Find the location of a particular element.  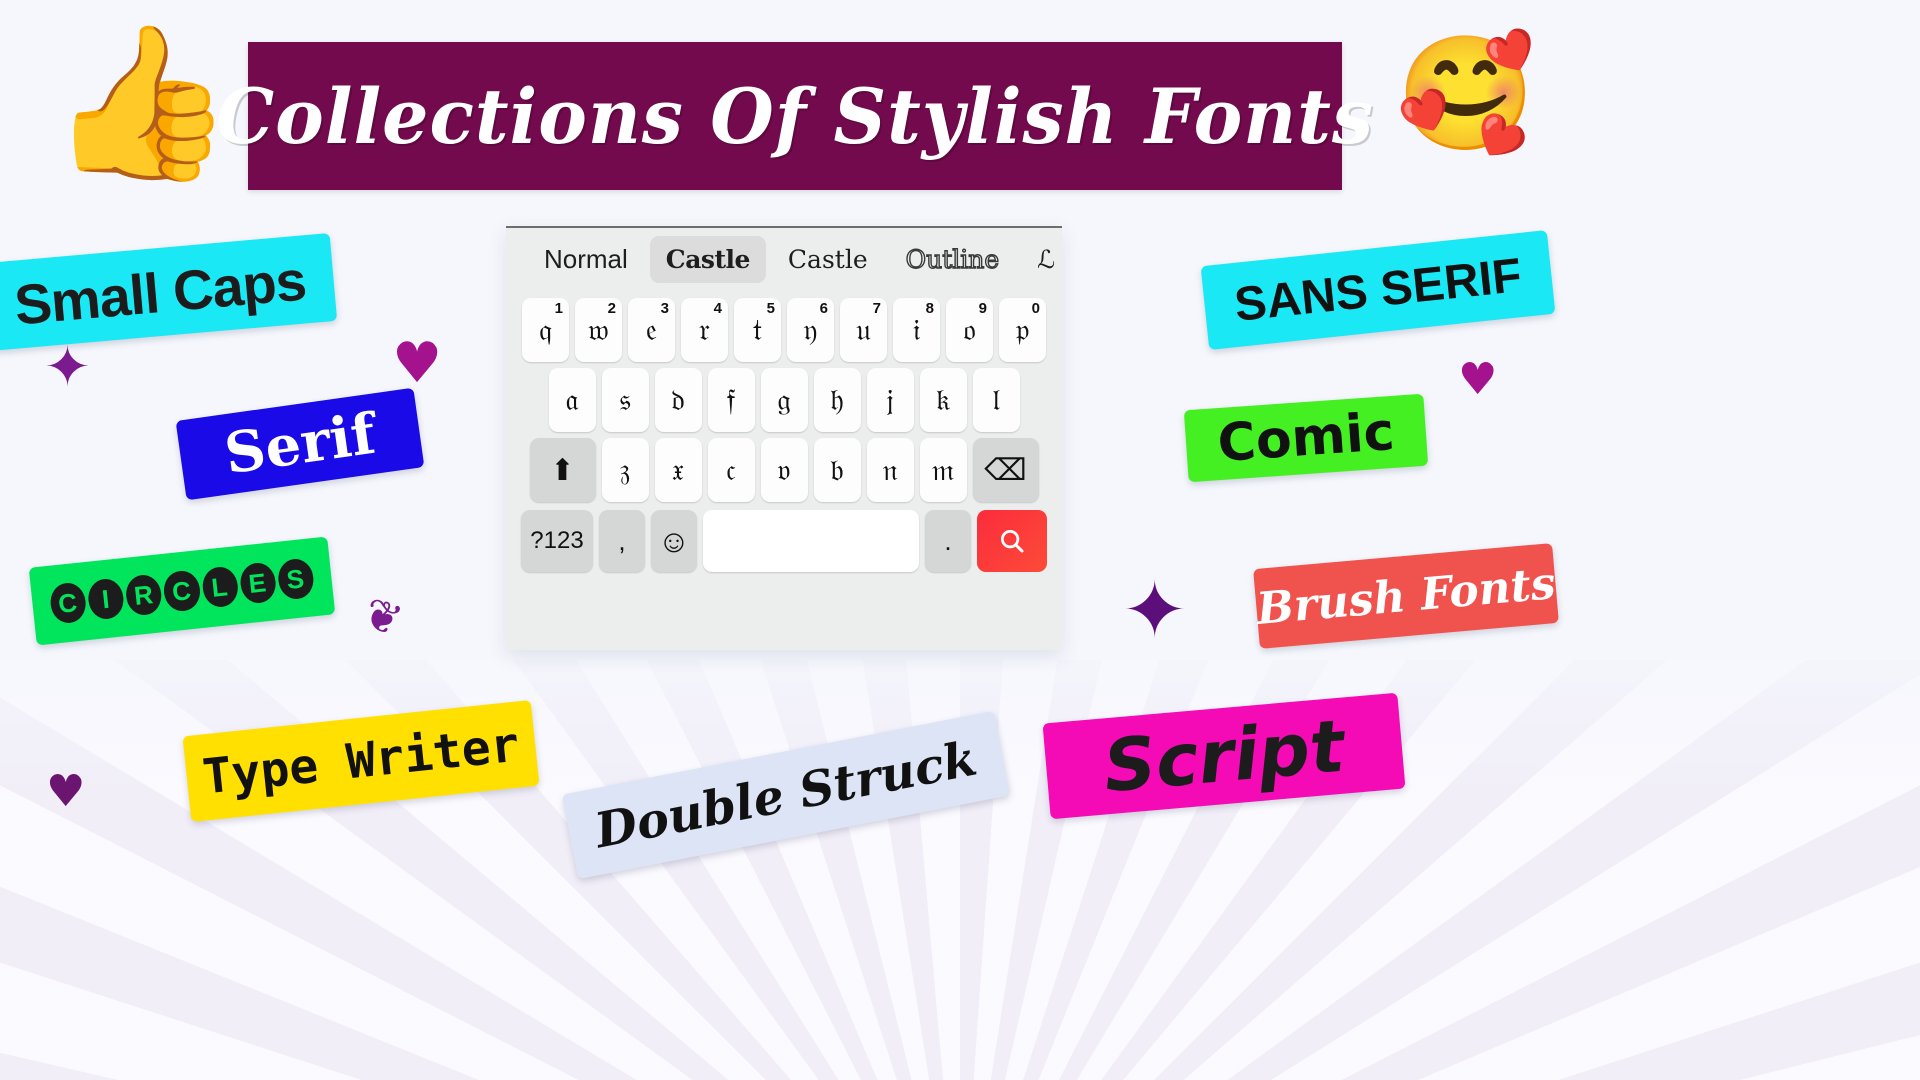

font-style-tab-bar: Normal Castle Castle Outline ℒ is located at coordinates (784, 259).